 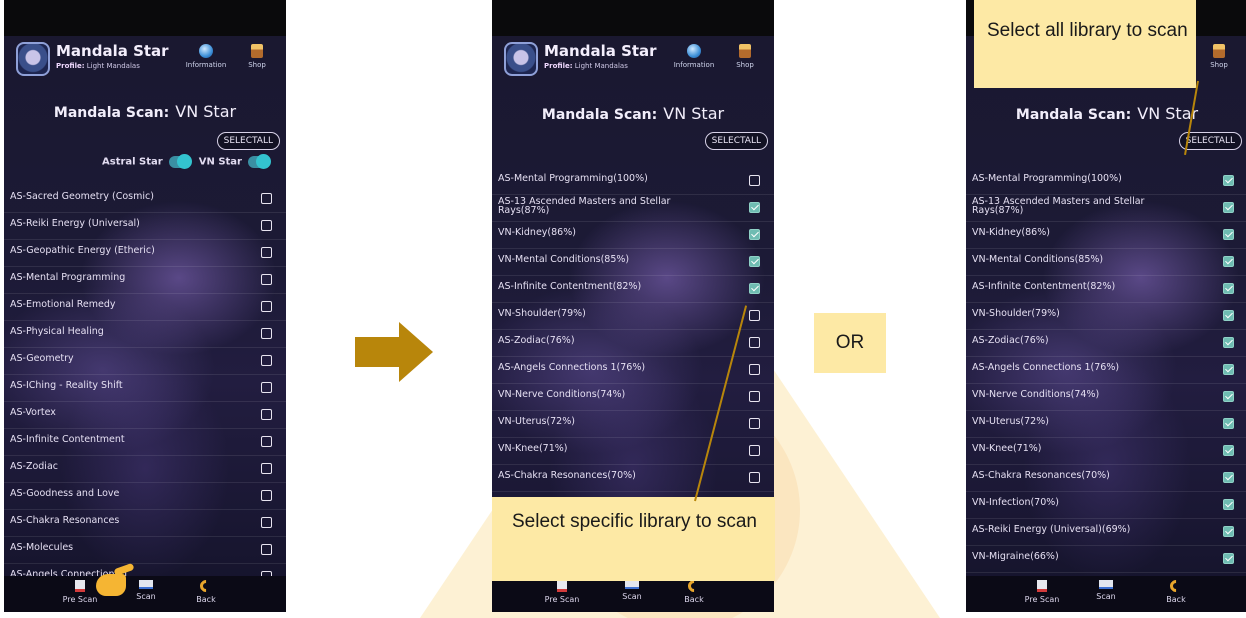 I want to click on library-row: AS-Goodness and Love, so click(x=145, y=496).